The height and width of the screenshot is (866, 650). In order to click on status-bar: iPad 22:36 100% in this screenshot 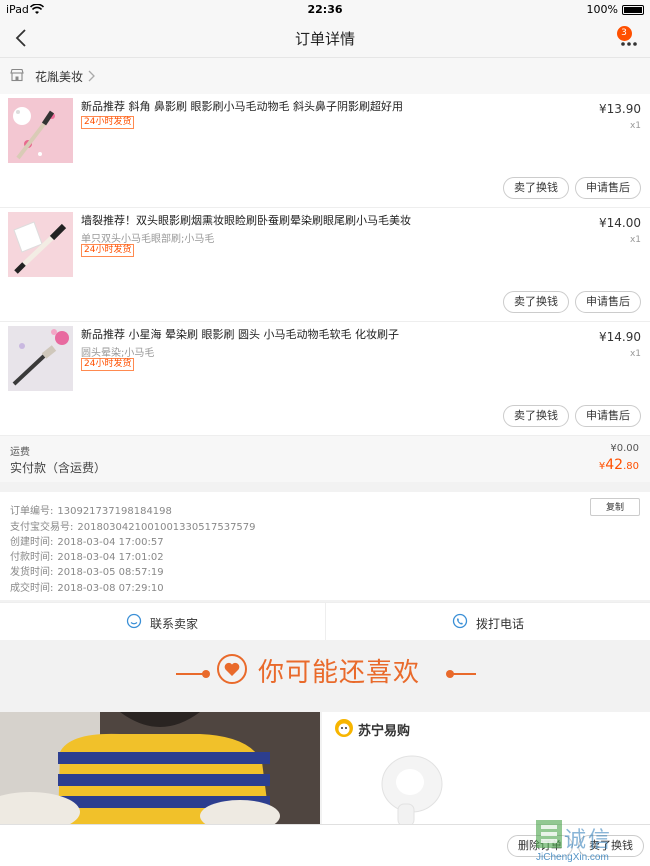, I will do `click(325, 10)`.